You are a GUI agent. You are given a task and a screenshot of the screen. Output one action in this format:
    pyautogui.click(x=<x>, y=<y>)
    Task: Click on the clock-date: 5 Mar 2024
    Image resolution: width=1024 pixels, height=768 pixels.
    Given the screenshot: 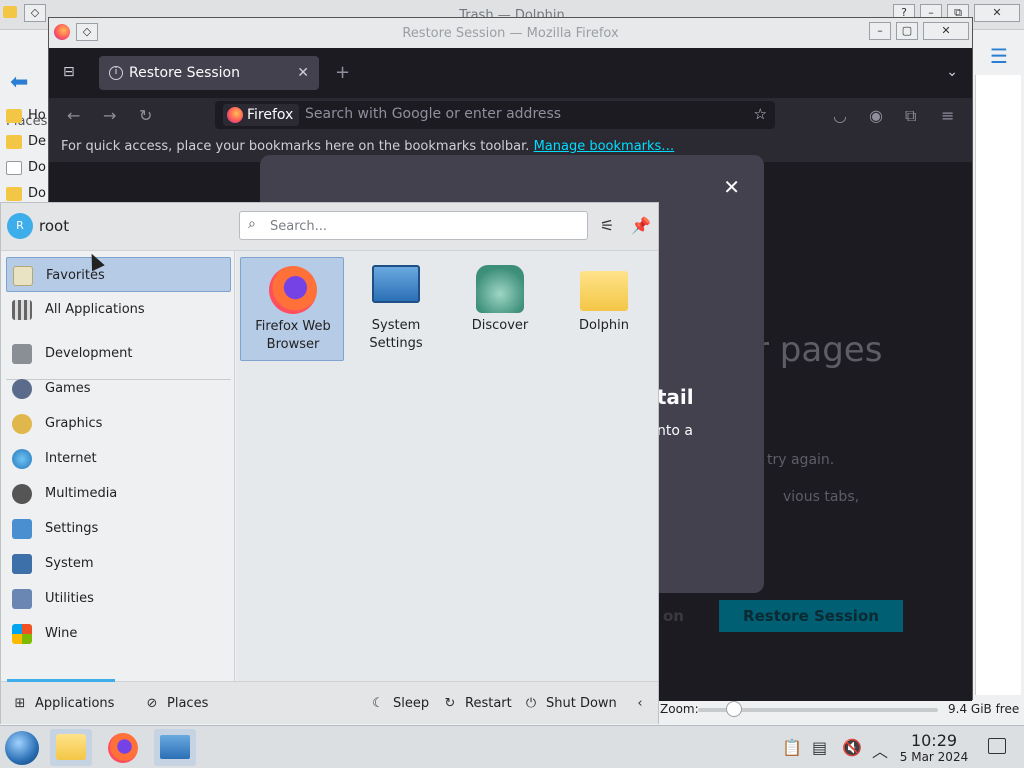 What is the action you would take?
    pyautogui.click(x=934, y=757)
    